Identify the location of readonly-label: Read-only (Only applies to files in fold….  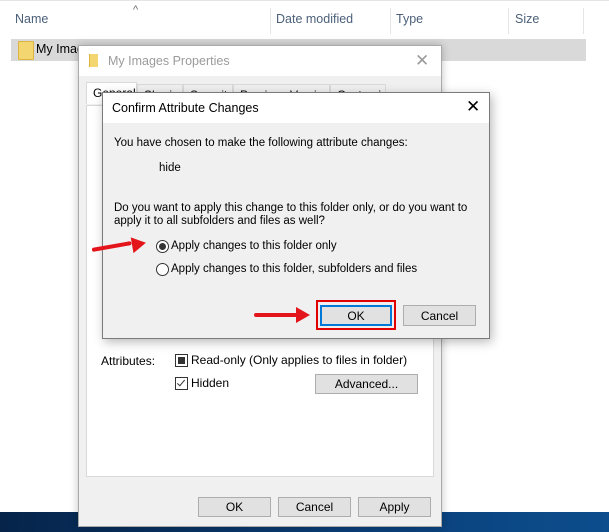
(299, 360).